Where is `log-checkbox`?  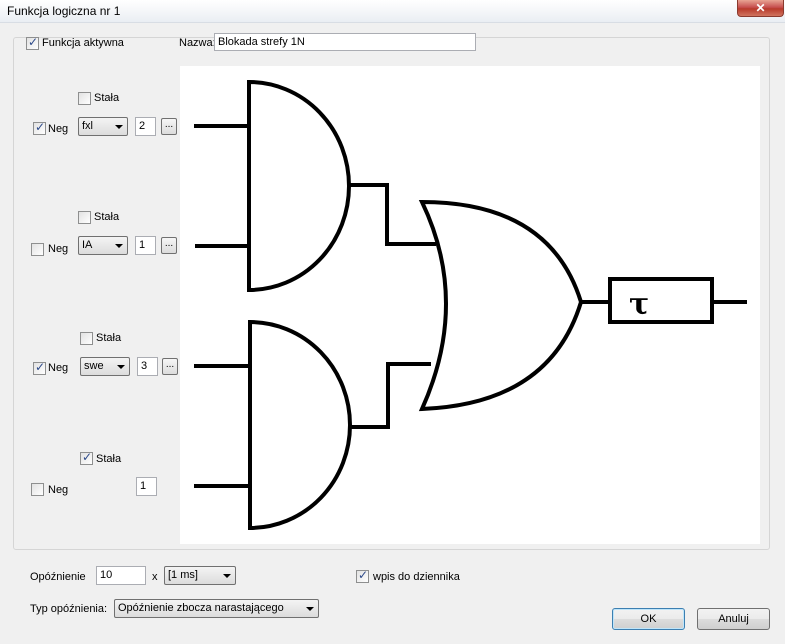 log-checkbox is located at coordinates (362, 575).